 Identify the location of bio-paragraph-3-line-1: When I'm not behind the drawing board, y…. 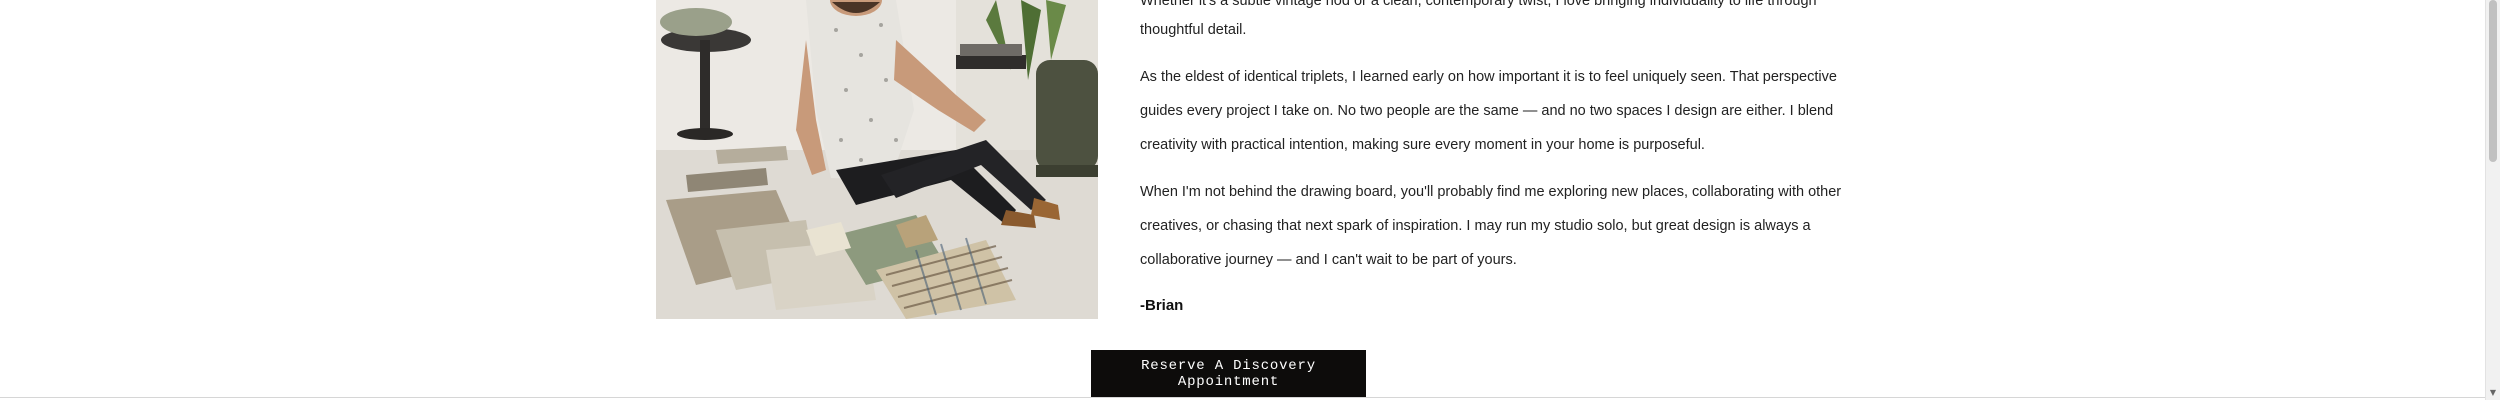
(1491, 192).